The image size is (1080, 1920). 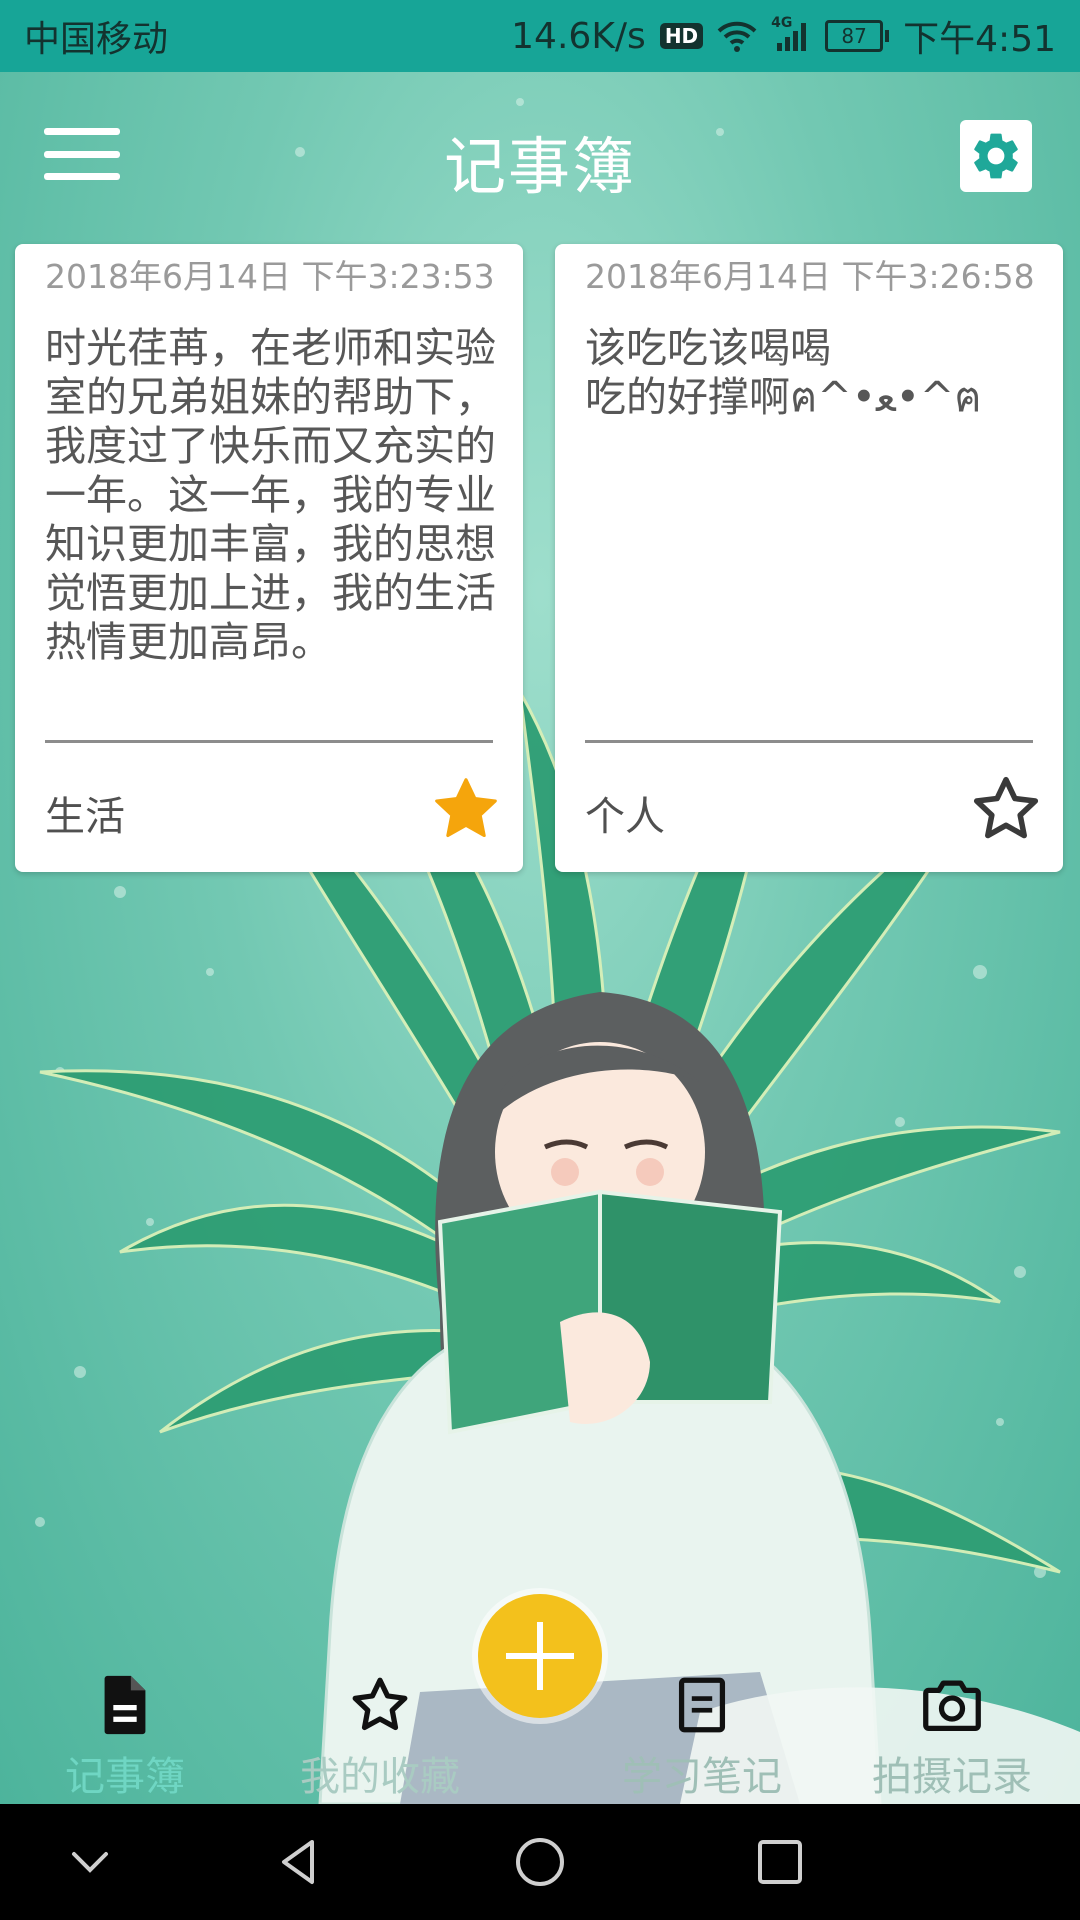 What do you see at coordinates (810, 276) in the screenshot?
I see `note-date: 2018年6月14日 下午3:26:58` at bounding box center [810, 276].